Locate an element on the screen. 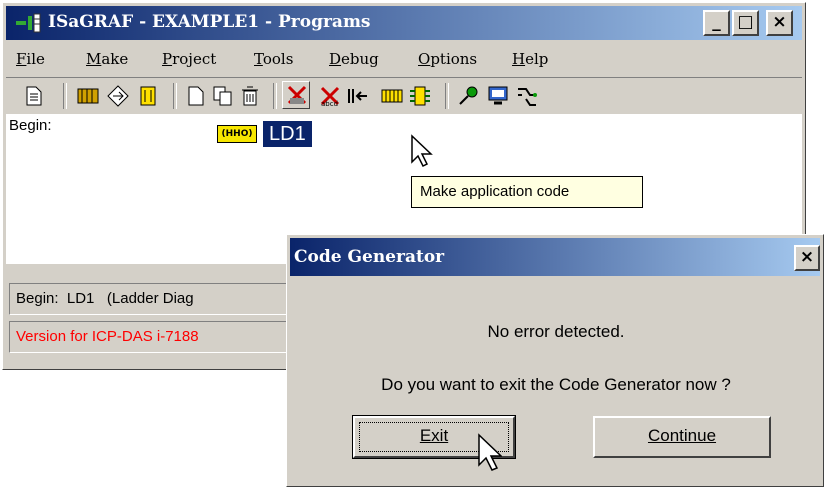 The width and height of the screenshot is (824, 487). verify-icon: abcd is located at coordinates (330, 96).